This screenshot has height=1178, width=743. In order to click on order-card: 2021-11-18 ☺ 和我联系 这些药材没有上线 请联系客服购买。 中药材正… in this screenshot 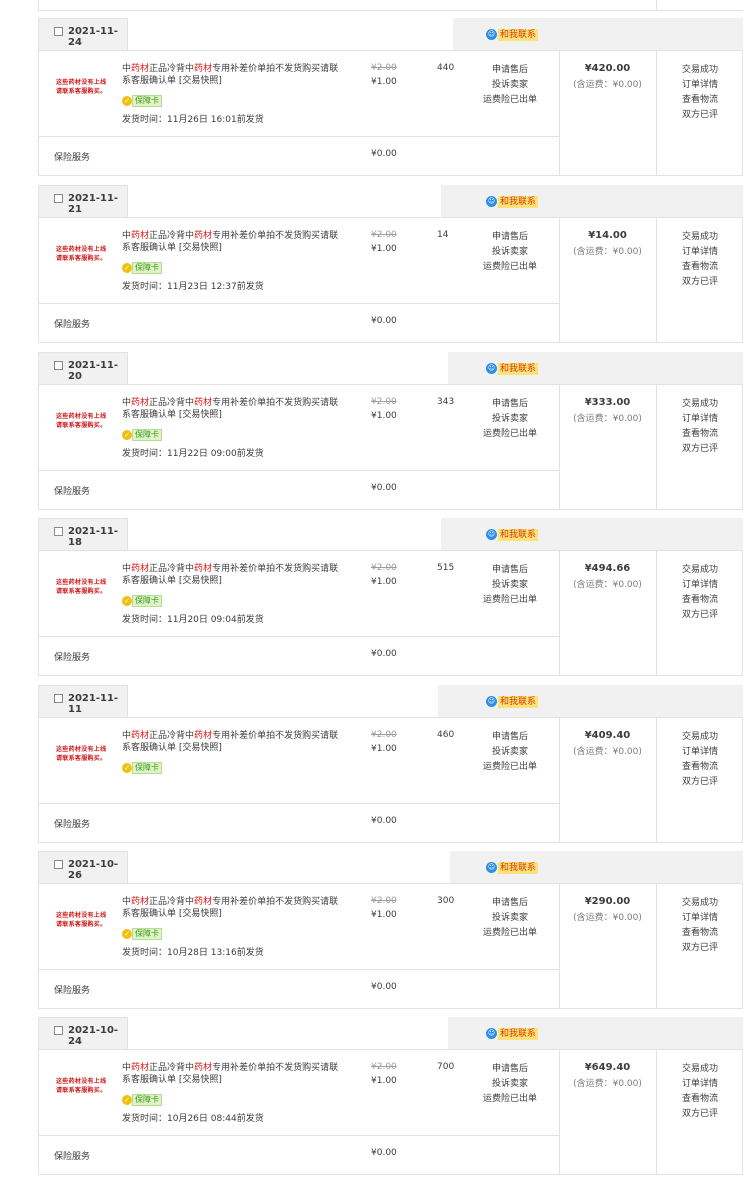, I will do `click(390, 597)`.